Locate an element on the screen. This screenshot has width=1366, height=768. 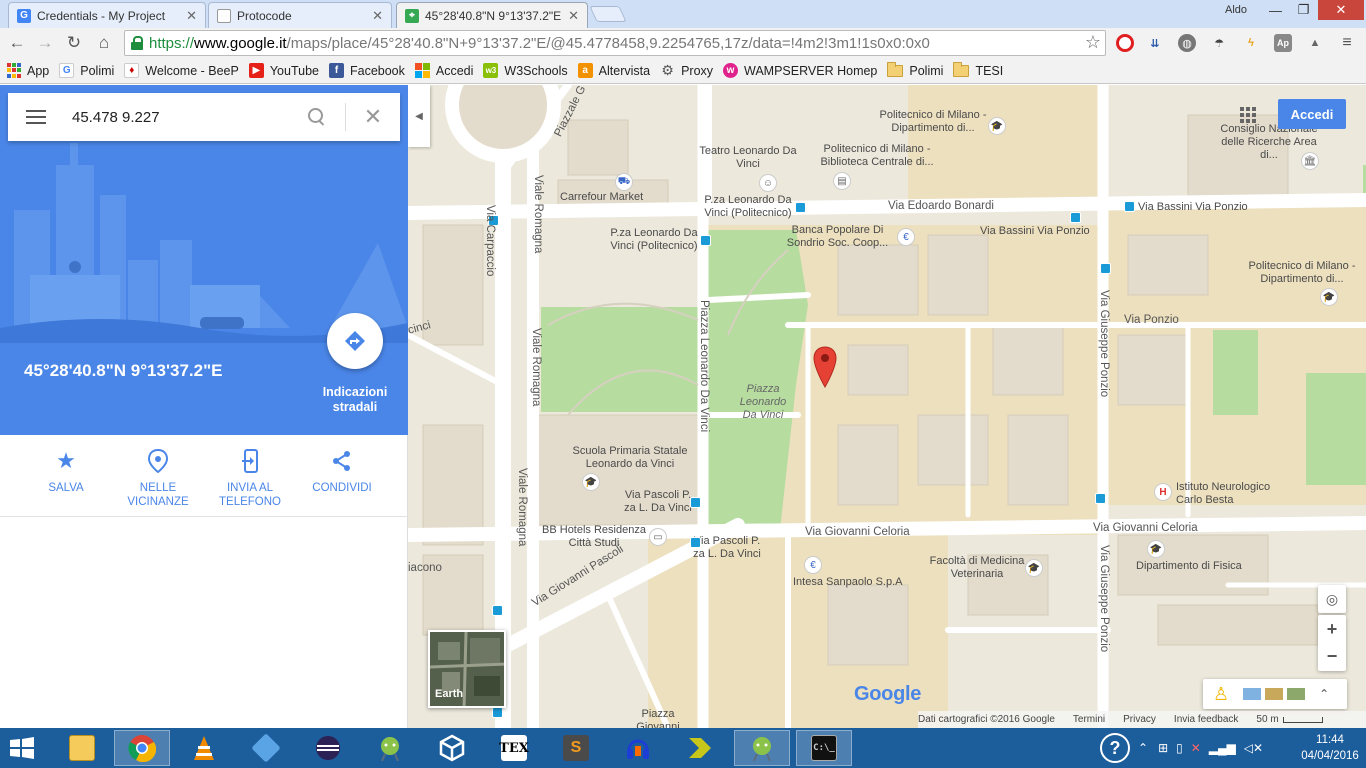
map-label-carrefour: Carrefour Market is located at coordinates (601, 197).